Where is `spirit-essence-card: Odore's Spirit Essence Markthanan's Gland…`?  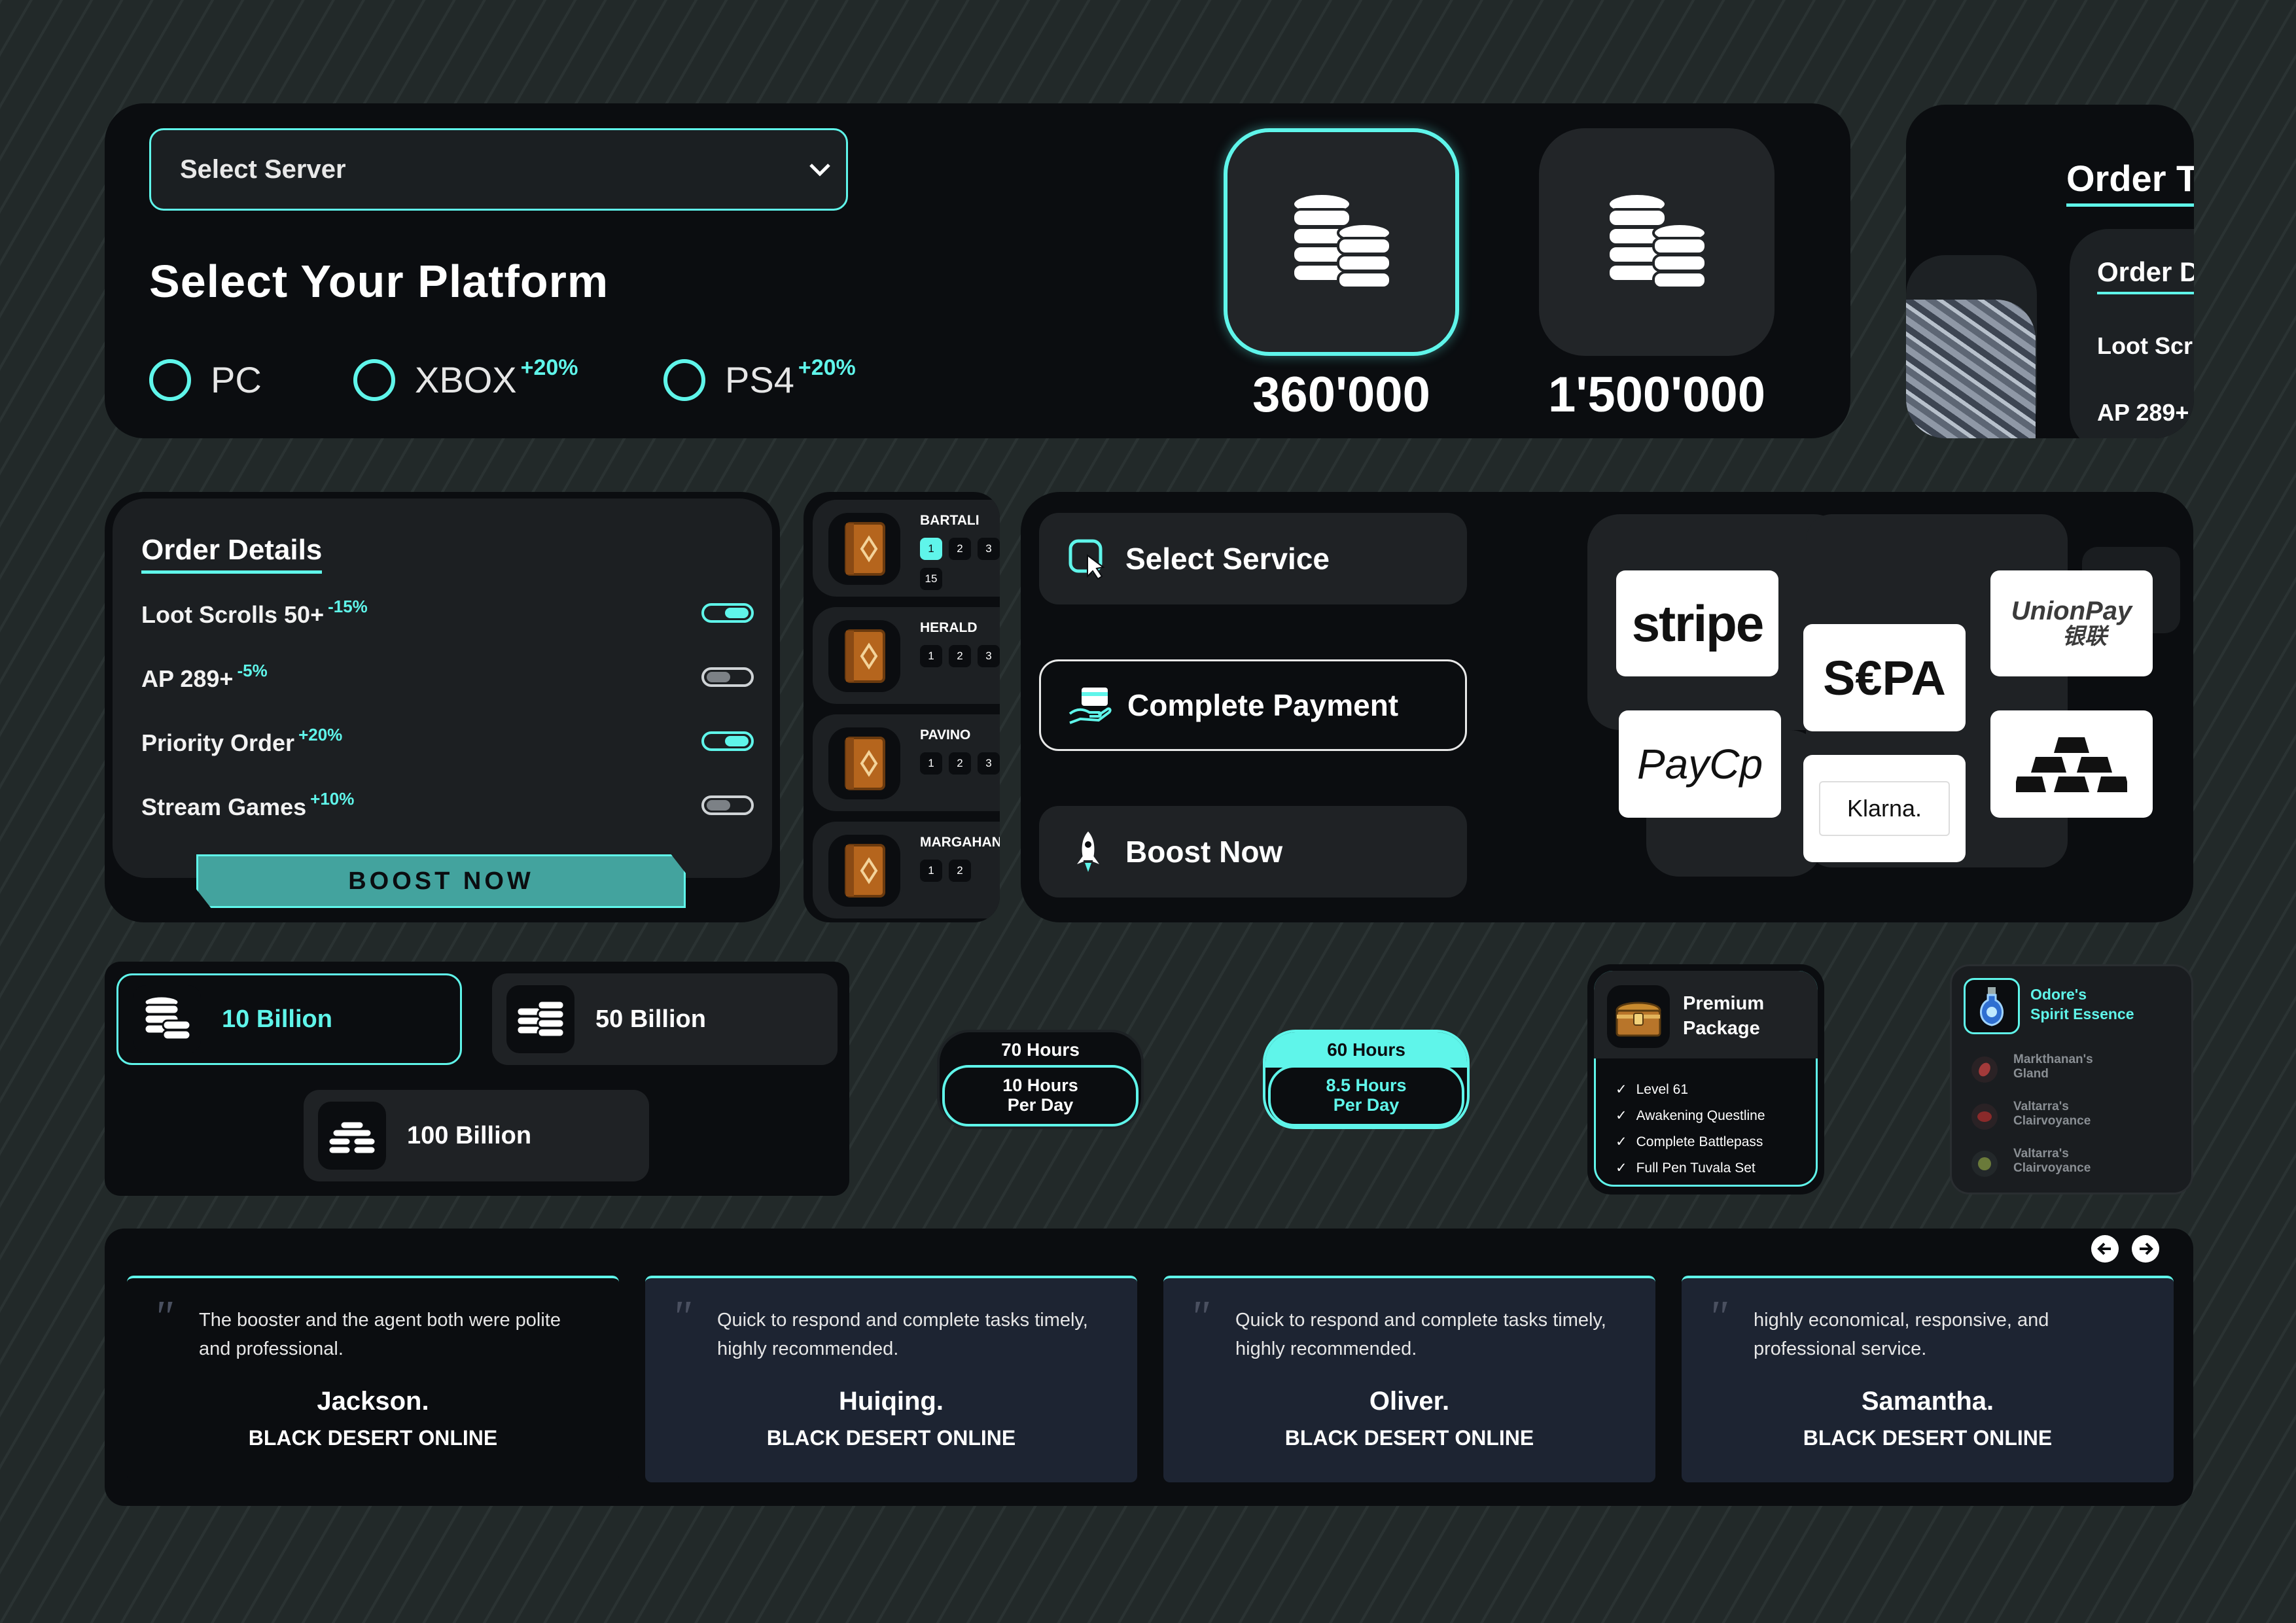
spirit-essence-card: Odore's Spirit Essence Markthanan's Gland… is located at coordinates (2071, 1080).